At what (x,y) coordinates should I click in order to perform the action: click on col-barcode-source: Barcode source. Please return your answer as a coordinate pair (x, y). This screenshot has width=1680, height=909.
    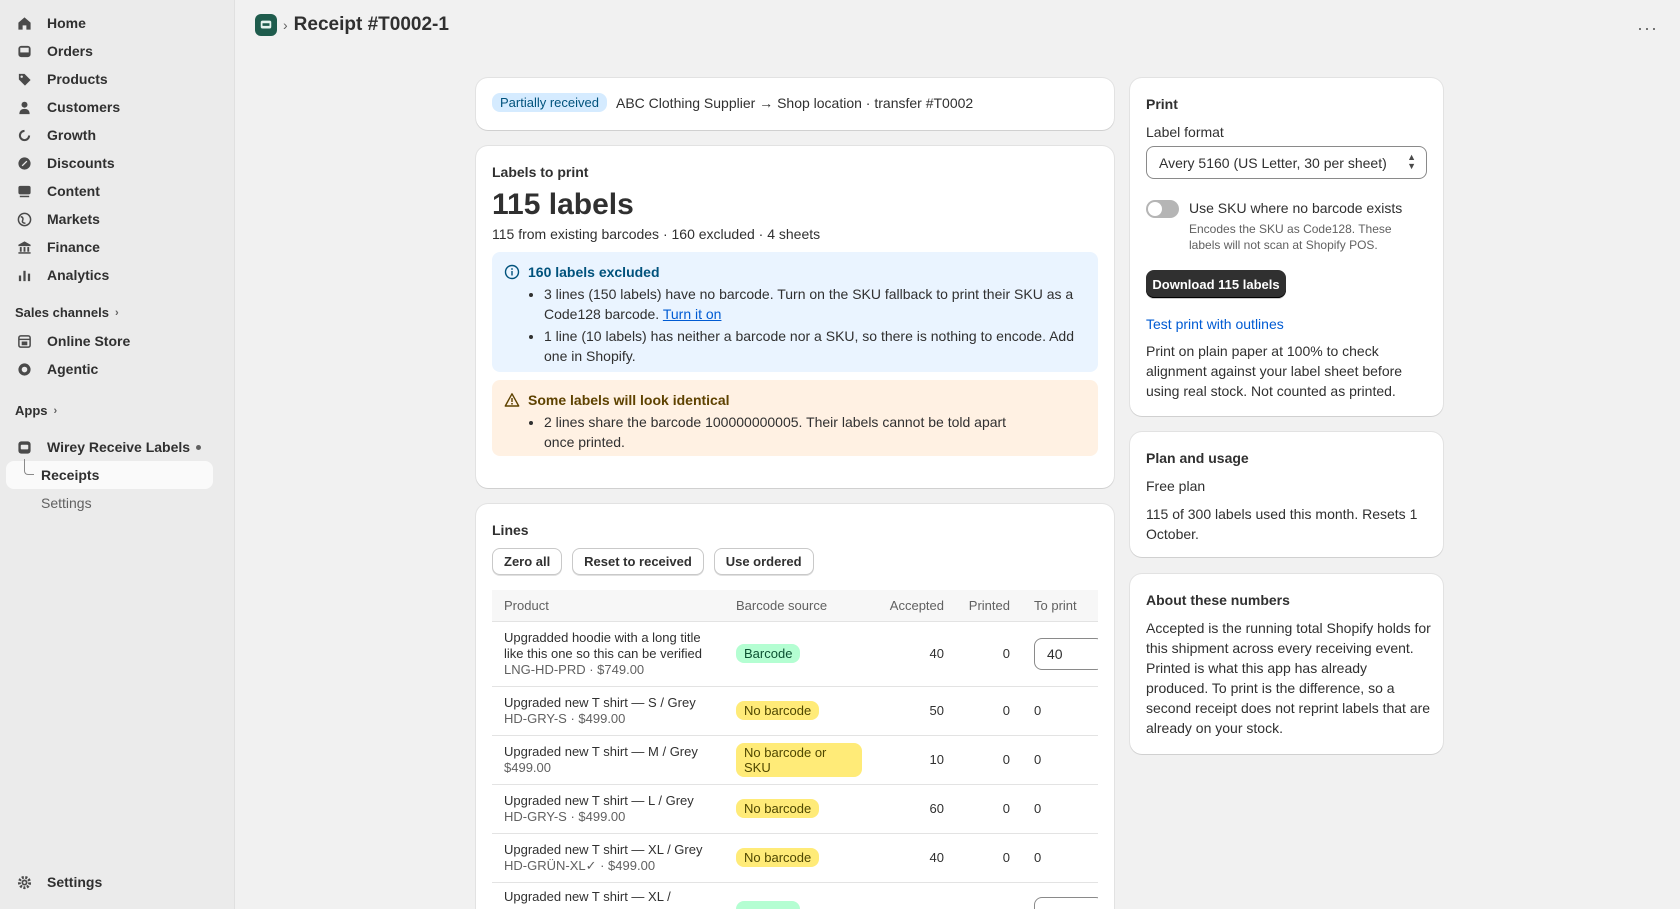
    Looking at the image, I should click on (799, 606).